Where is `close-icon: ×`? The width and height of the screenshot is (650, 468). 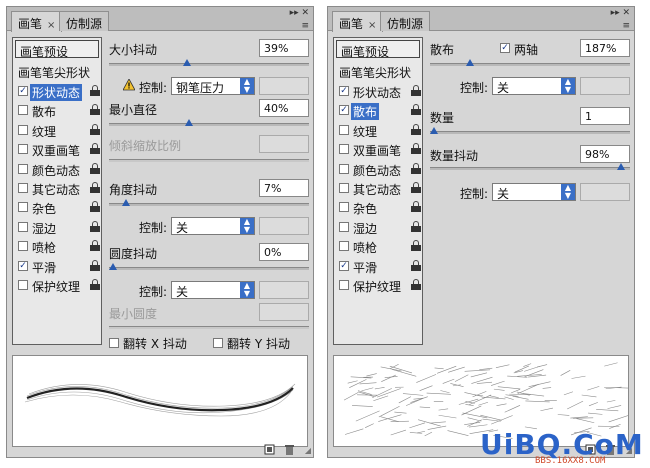 close-icon: × is located at coordinates (372, 25).